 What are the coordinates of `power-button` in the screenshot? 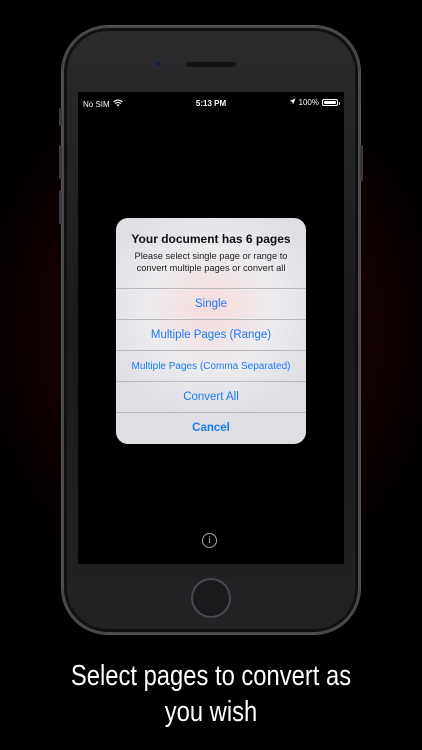 It's located at (361, 163).